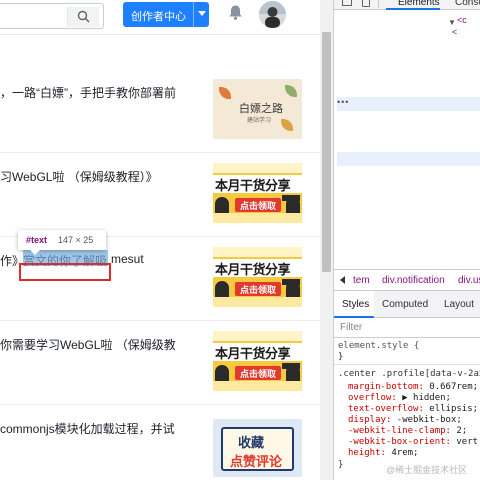  Describe the element at coordinates (419, 4) in the screenshot. I see `tab-elements-label: Elements` at that location.